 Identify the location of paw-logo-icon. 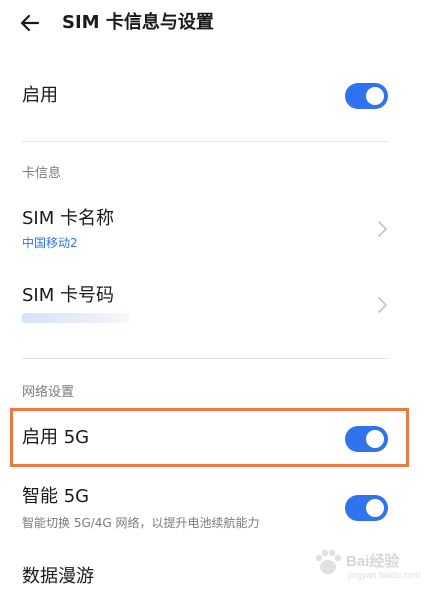
(328, 561).